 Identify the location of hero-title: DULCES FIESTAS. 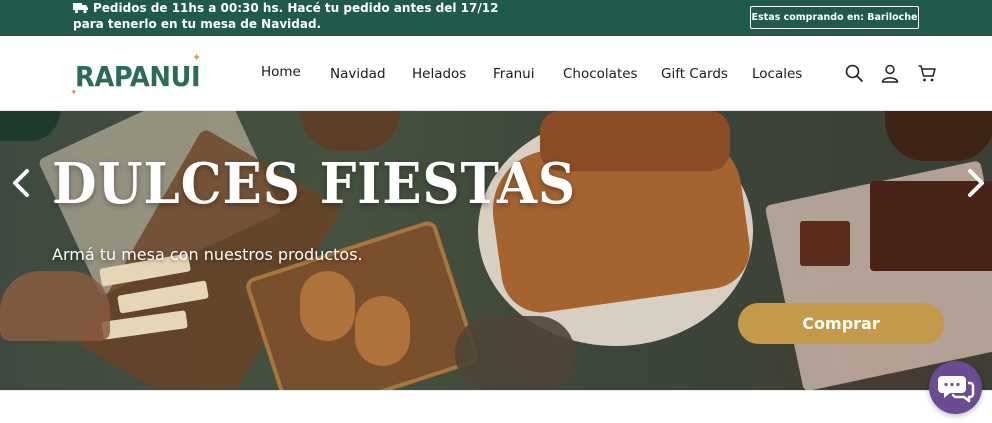
(314, 184).